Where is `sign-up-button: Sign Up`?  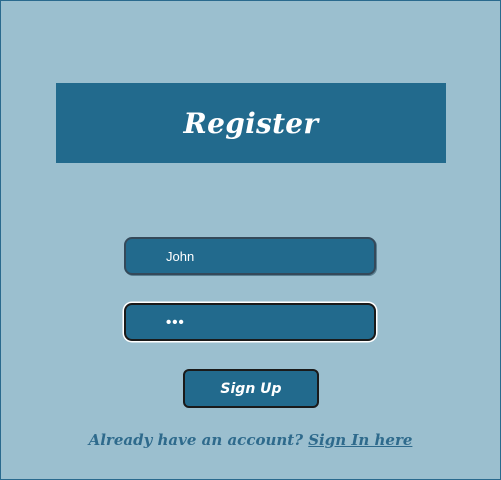
sign-up-button: Sign Up is located at coordinates (251, 388).